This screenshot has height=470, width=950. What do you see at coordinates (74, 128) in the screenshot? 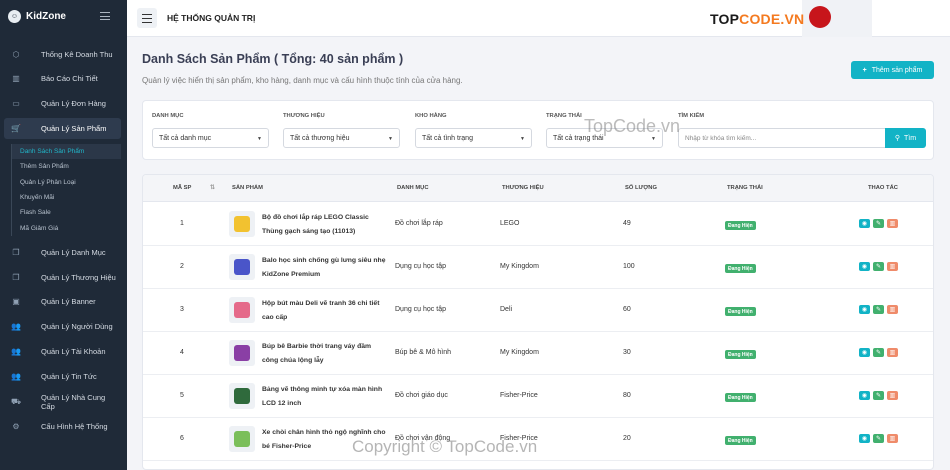
I see `sidebar-item-label: Quản Lý Sản Phẩm` at bounding box center [74, 128].